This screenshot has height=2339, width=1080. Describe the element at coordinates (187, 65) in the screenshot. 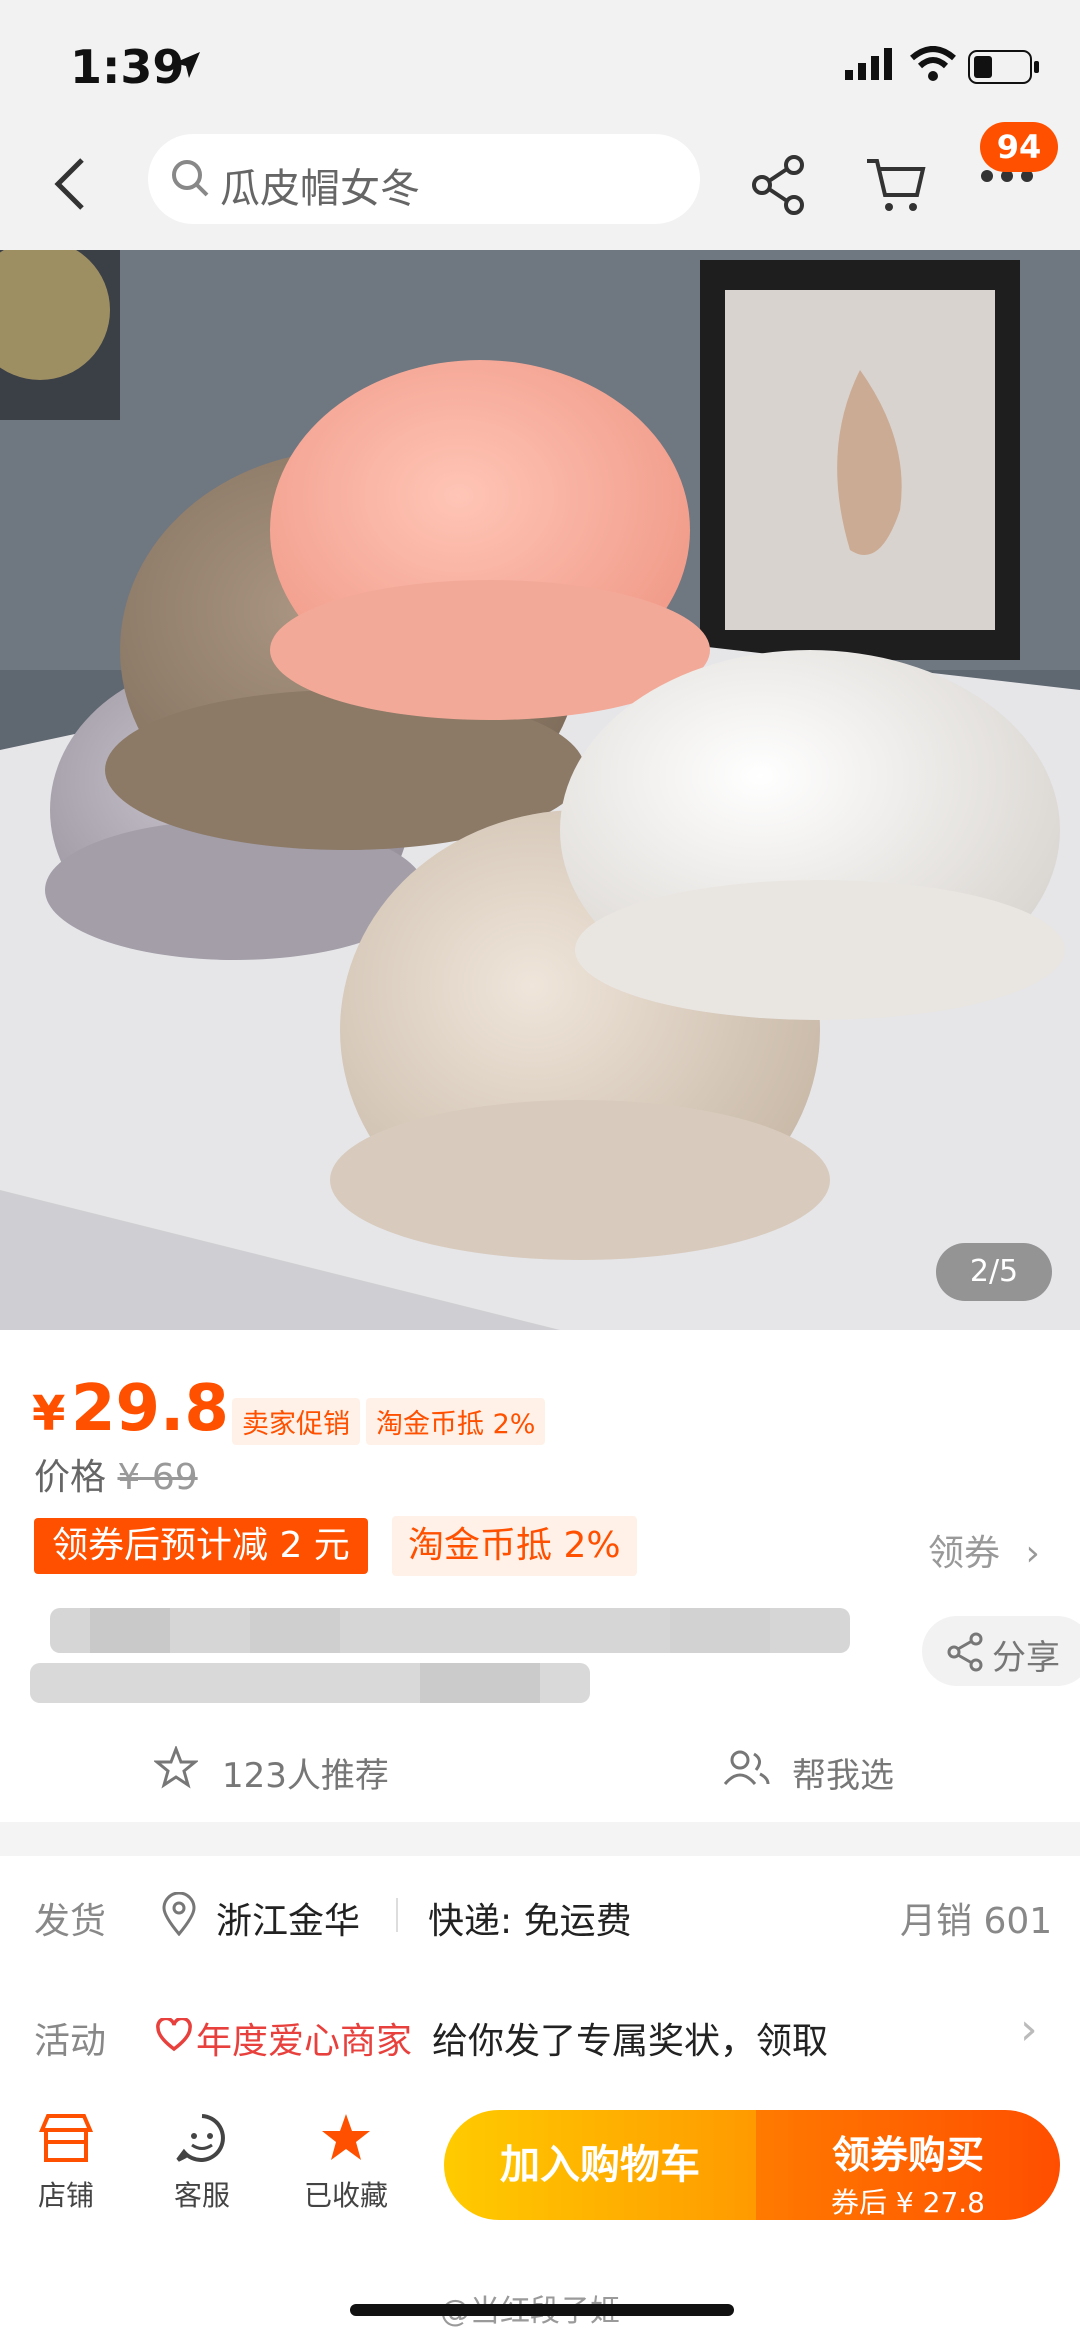

I see `location-arrow-icon` at that location.